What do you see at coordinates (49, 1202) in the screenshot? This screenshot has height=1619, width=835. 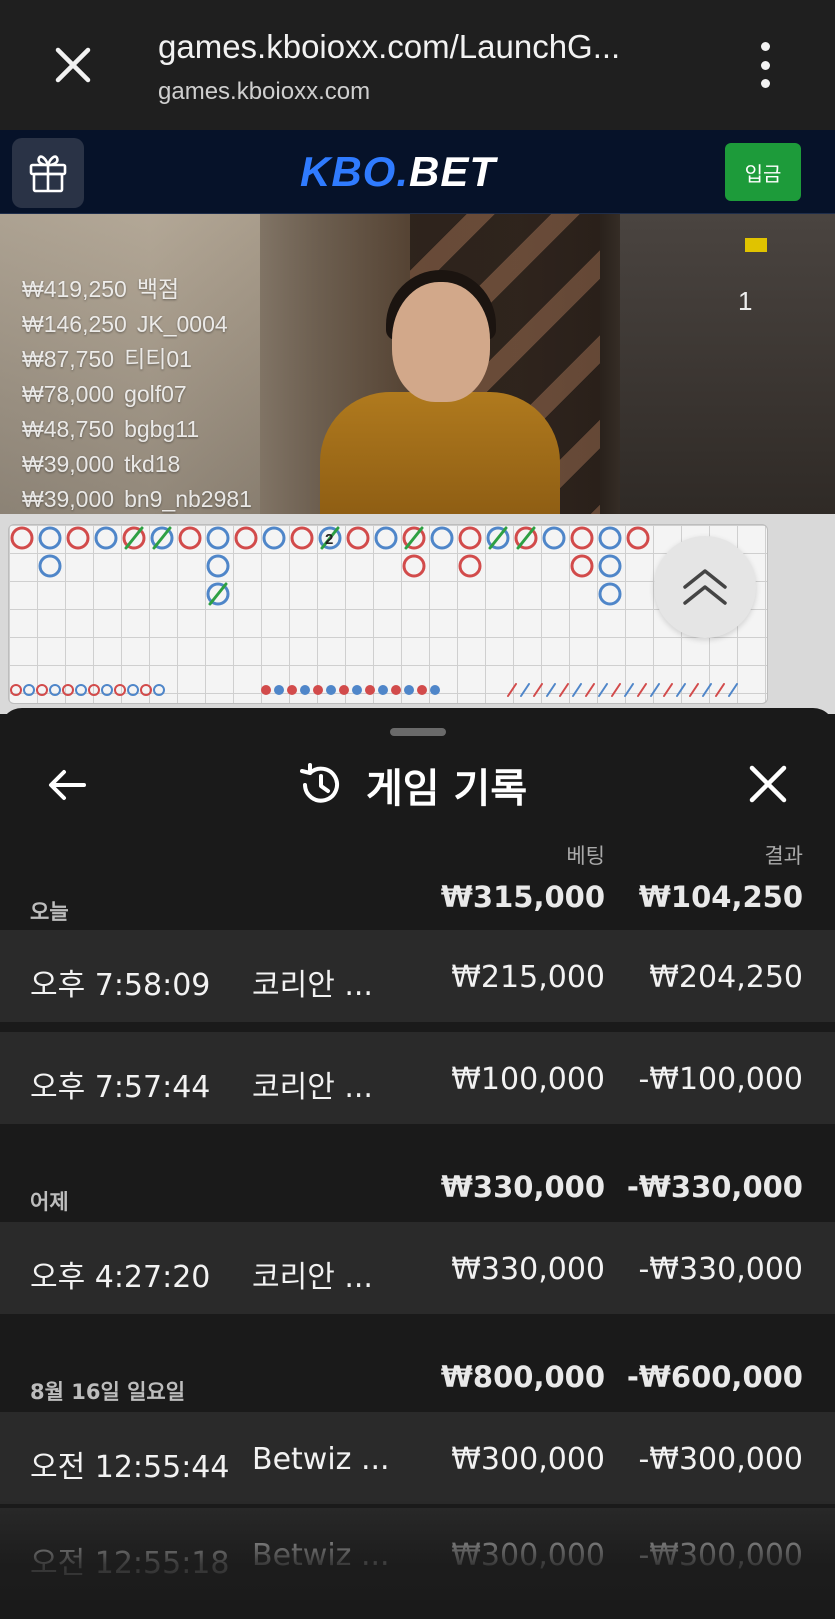 I see `group-date: 어제` at bounding box center [49, 1202].